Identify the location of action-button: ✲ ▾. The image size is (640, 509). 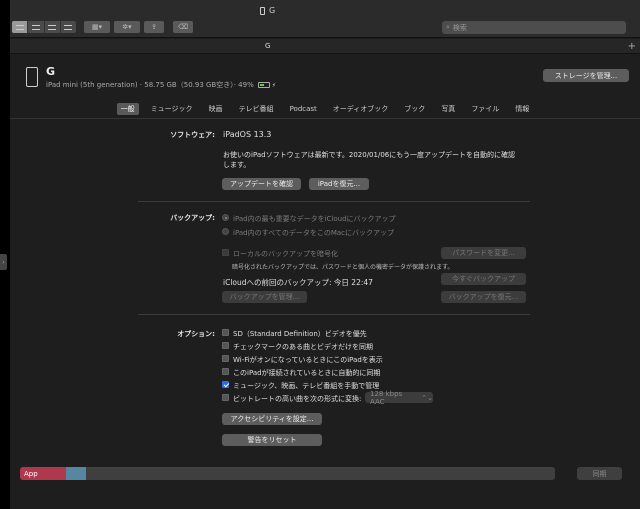
(127, 27).